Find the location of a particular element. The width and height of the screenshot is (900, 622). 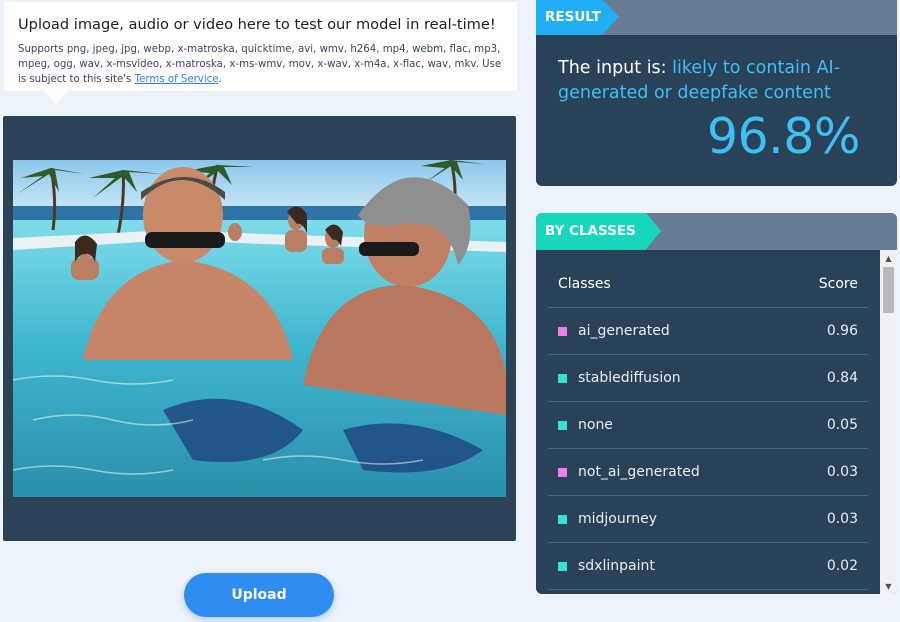

classes-scrollbar: ▲ ▼ is located at coordinates (888, 422).